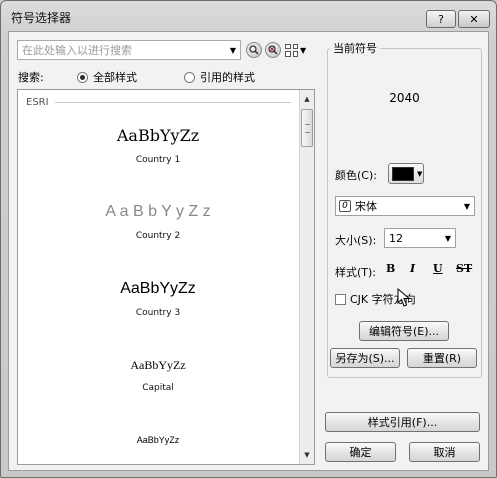 This screenshot has width=497, height=478. I want to click on search-input: 在此处输入以进行搜索 ▼, so click(129, 50).